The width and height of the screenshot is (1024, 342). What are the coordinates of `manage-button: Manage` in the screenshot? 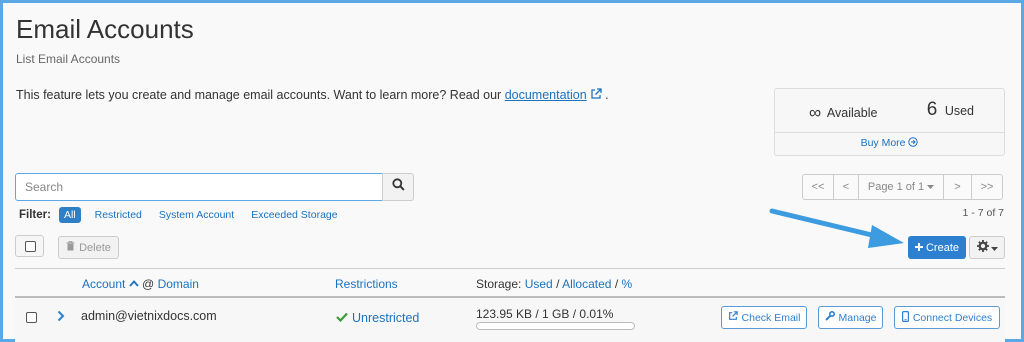 It's located at (850, 317).